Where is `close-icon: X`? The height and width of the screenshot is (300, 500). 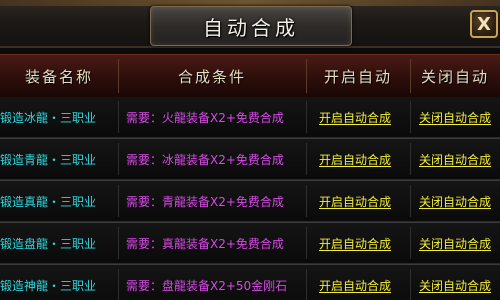
close-icon: X is located at coordinates (484, 24).